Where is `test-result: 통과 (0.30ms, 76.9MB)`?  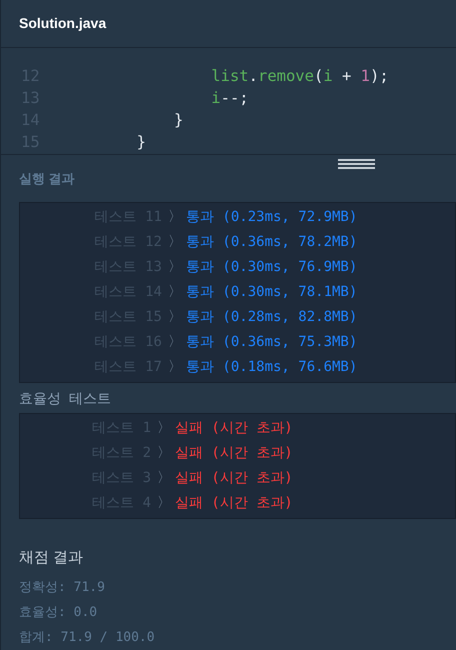 test-result: 통과 (0.30ms, 76.9MB) is located at coordinates (272, 267).